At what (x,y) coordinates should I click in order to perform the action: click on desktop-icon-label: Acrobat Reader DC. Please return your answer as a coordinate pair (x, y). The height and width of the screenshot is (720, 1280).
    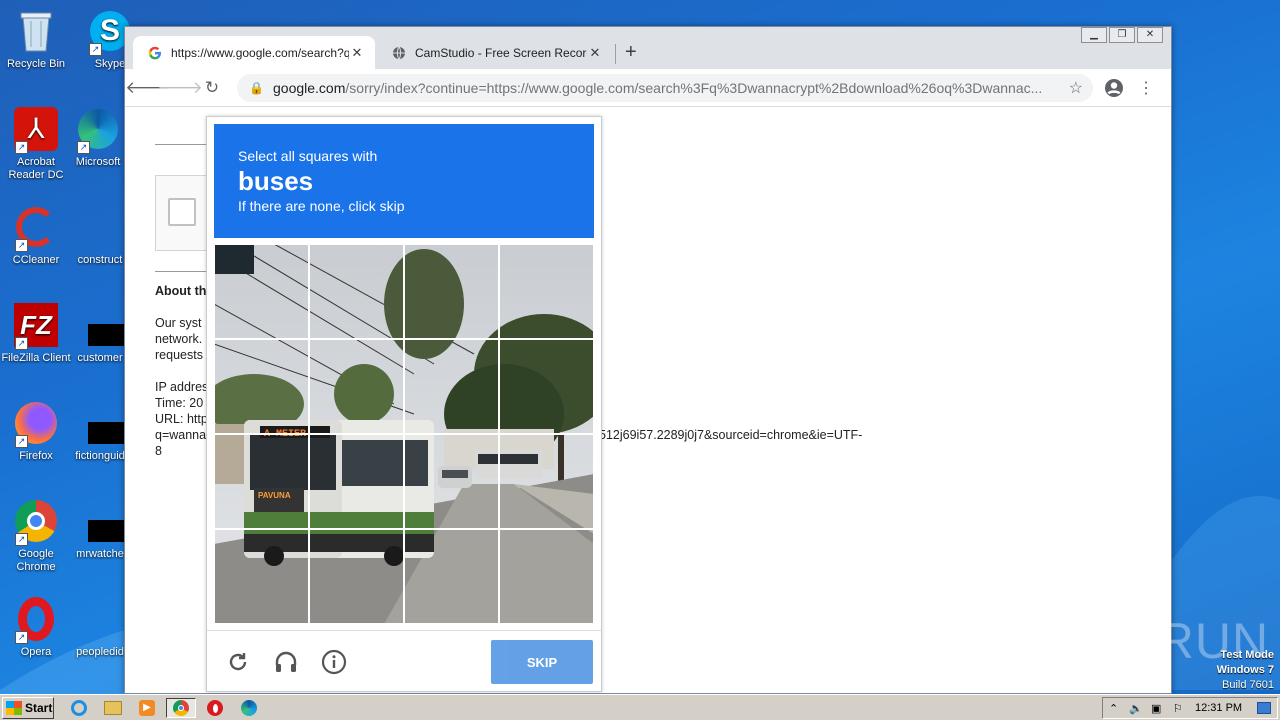
    Looking at the image, I should click on (36, 168).